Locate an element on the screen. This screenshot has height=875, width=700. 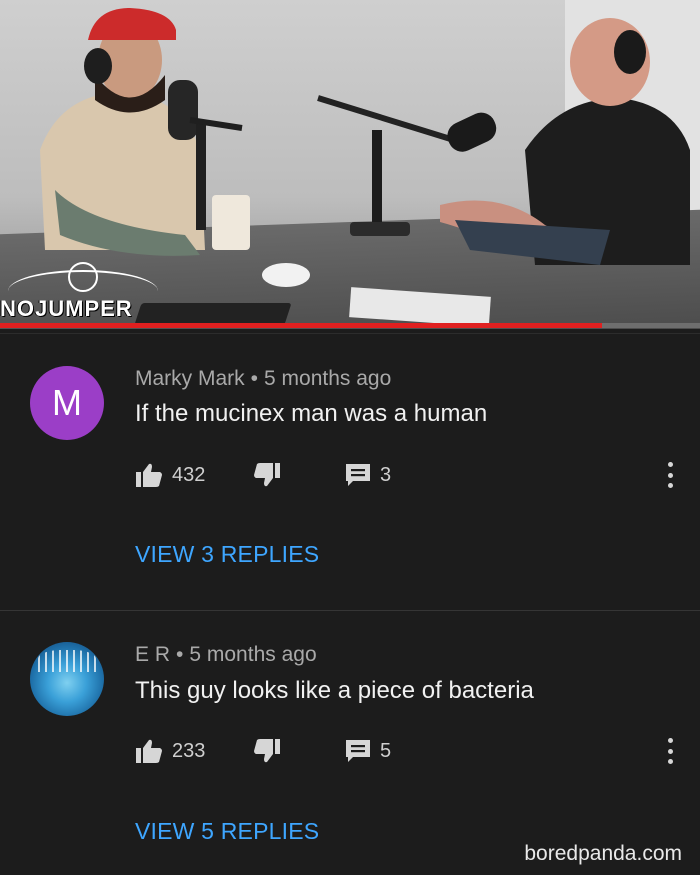
view-replies-link: VIEW 3 REPLIES is located at coordinates (227, 554).